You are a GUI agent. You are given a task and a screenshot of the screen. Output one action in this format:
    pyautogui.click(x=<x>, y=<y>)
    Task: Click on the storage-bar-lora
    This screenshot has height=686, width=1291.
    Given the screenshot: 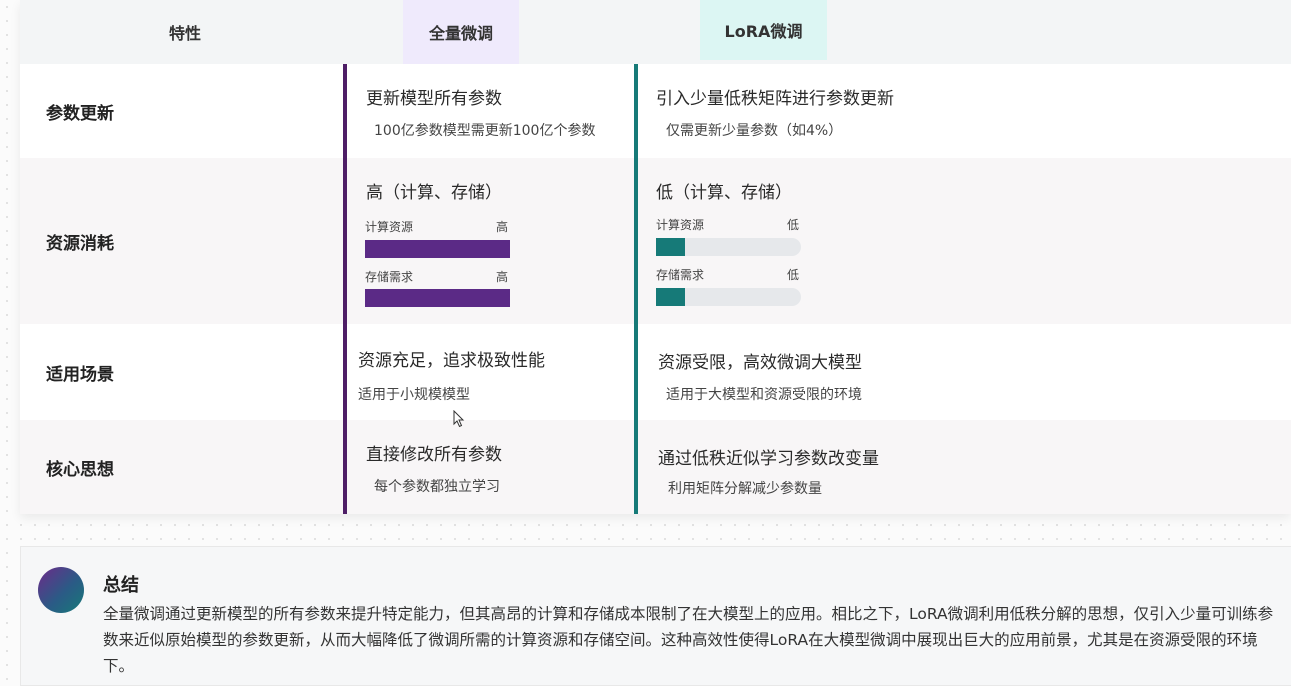 What is the action you would take?
    pyautogui.click(x=728, y=297)
    